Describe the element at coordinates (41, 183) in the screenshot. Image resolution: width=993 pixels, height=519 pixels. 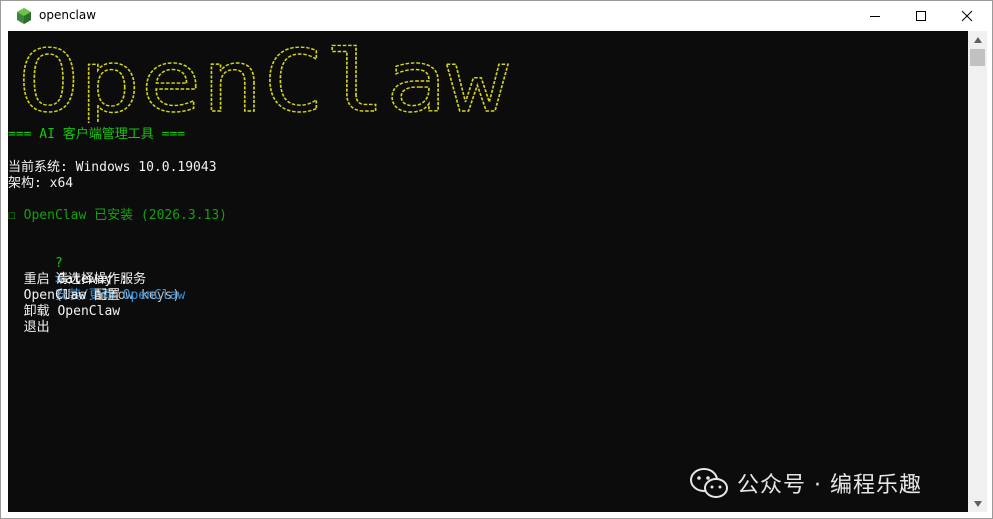
I see `arch-info-line: 架构: x64` at that location.